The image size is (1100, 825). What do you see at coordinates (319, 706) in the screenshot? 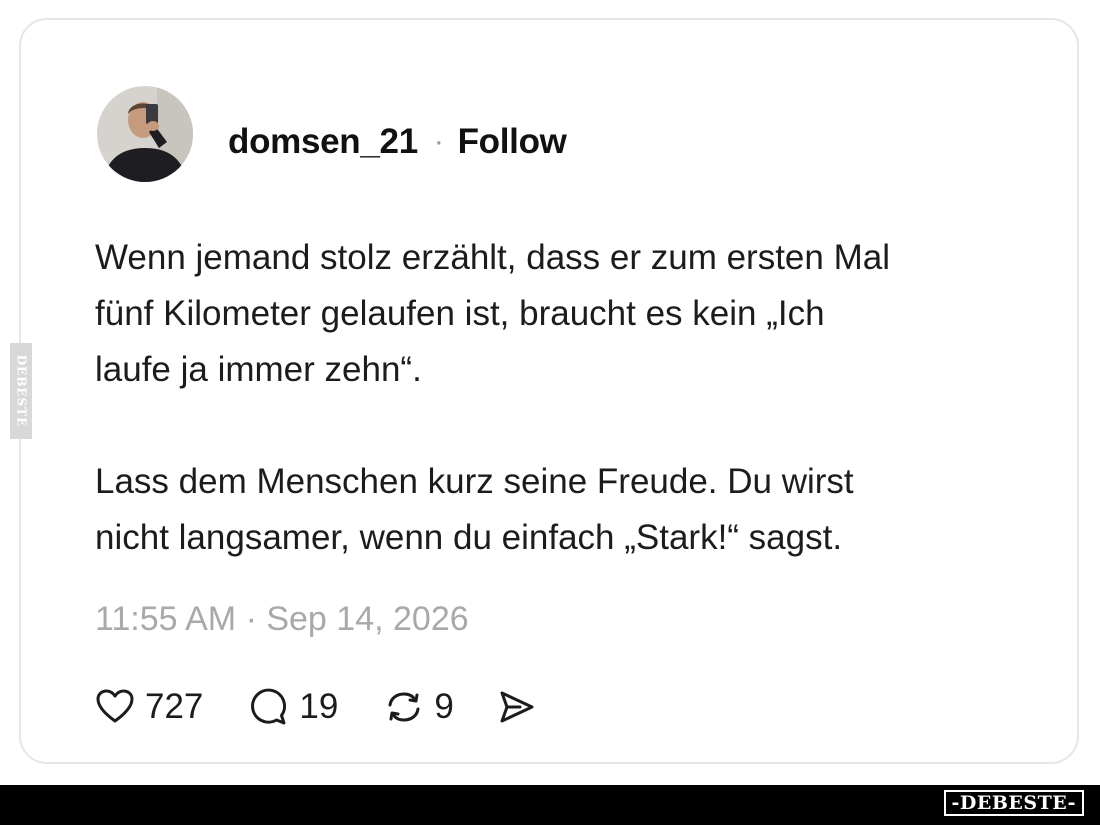
I see `reply-count: 19` at bounding box center [319, 706].